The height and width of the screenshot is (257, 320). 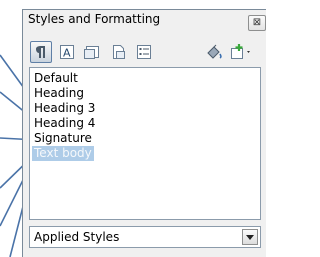 I want to click on fill-format-mode-icon, so click(x=214, y=51).